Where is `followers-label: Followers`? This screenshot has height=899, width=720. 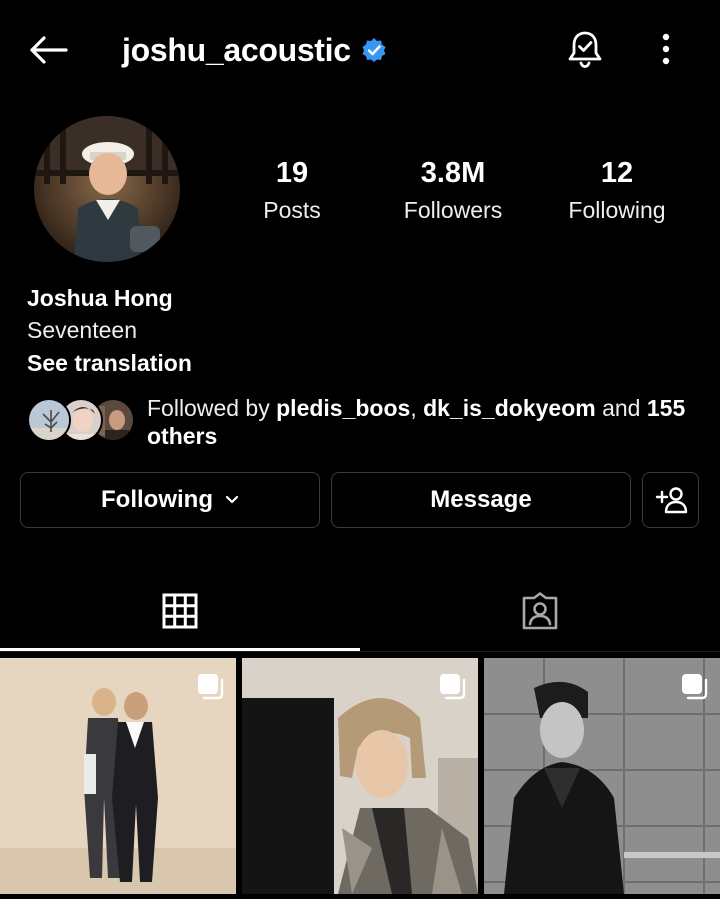 followers-label: Followers is located at coordinates (453, 210).